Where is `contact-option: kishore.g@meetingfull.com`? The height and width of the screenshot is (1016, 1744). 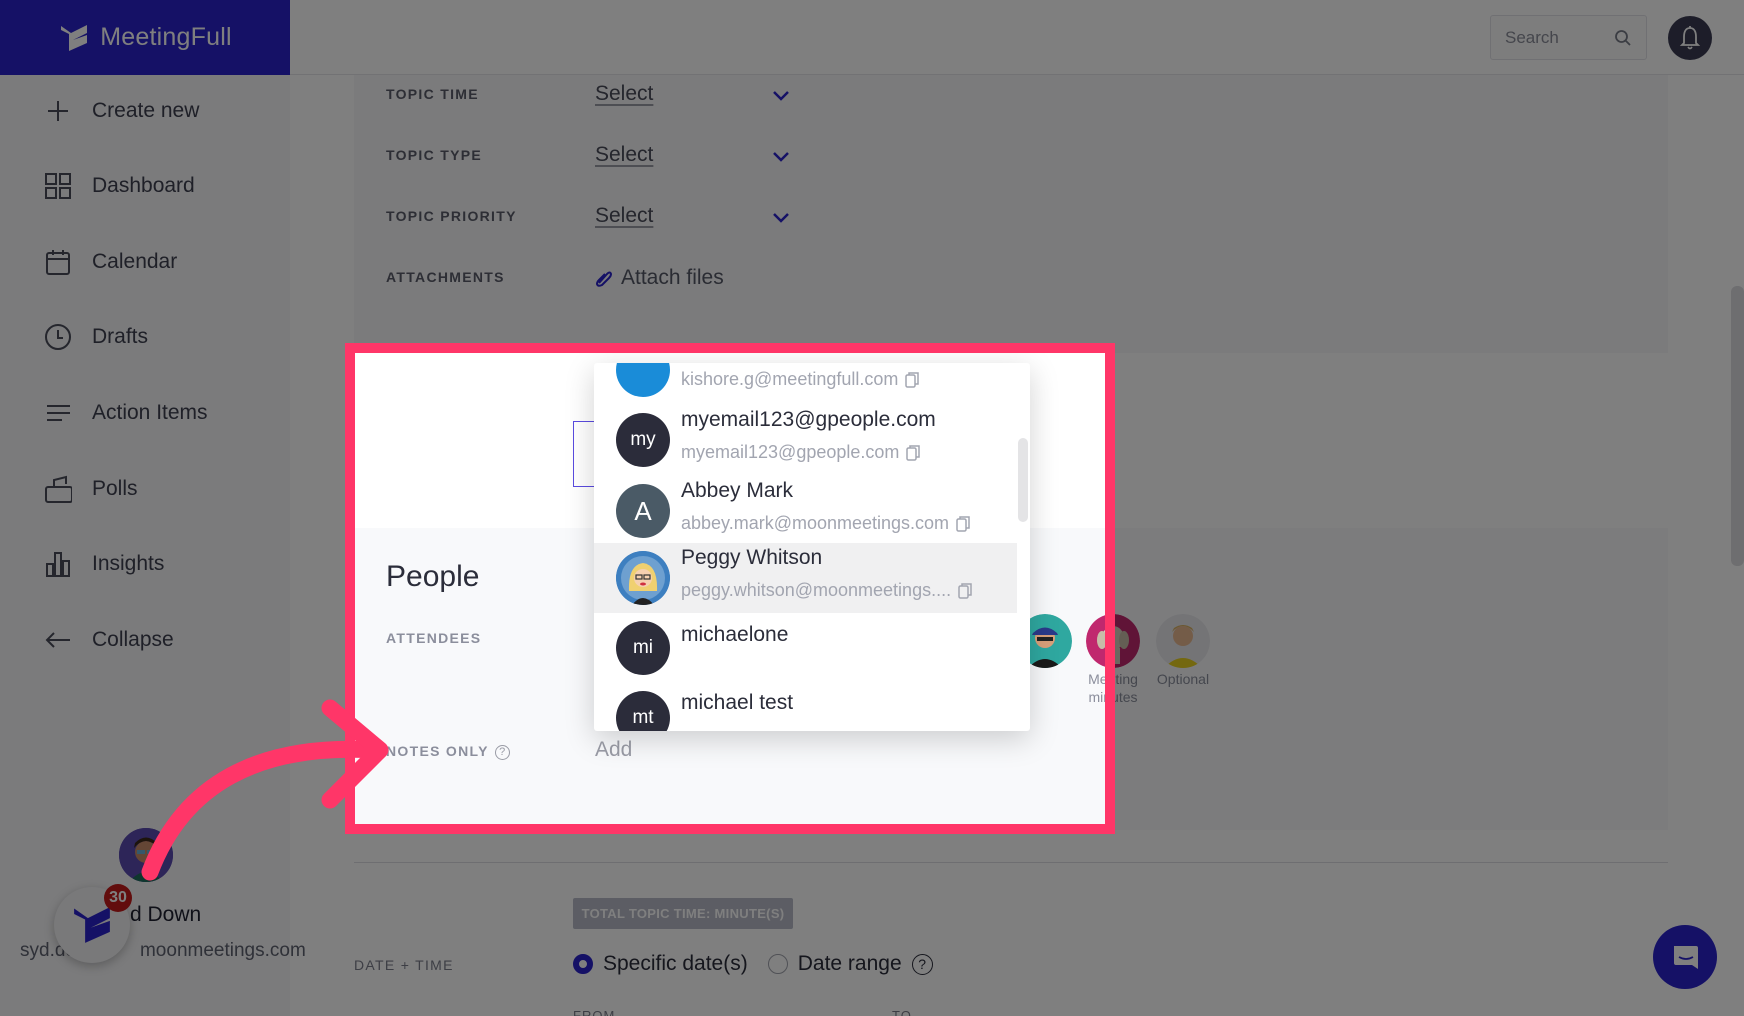 contact-option: kishore.g@meetingfull.com is located at coordinates (805, 384).